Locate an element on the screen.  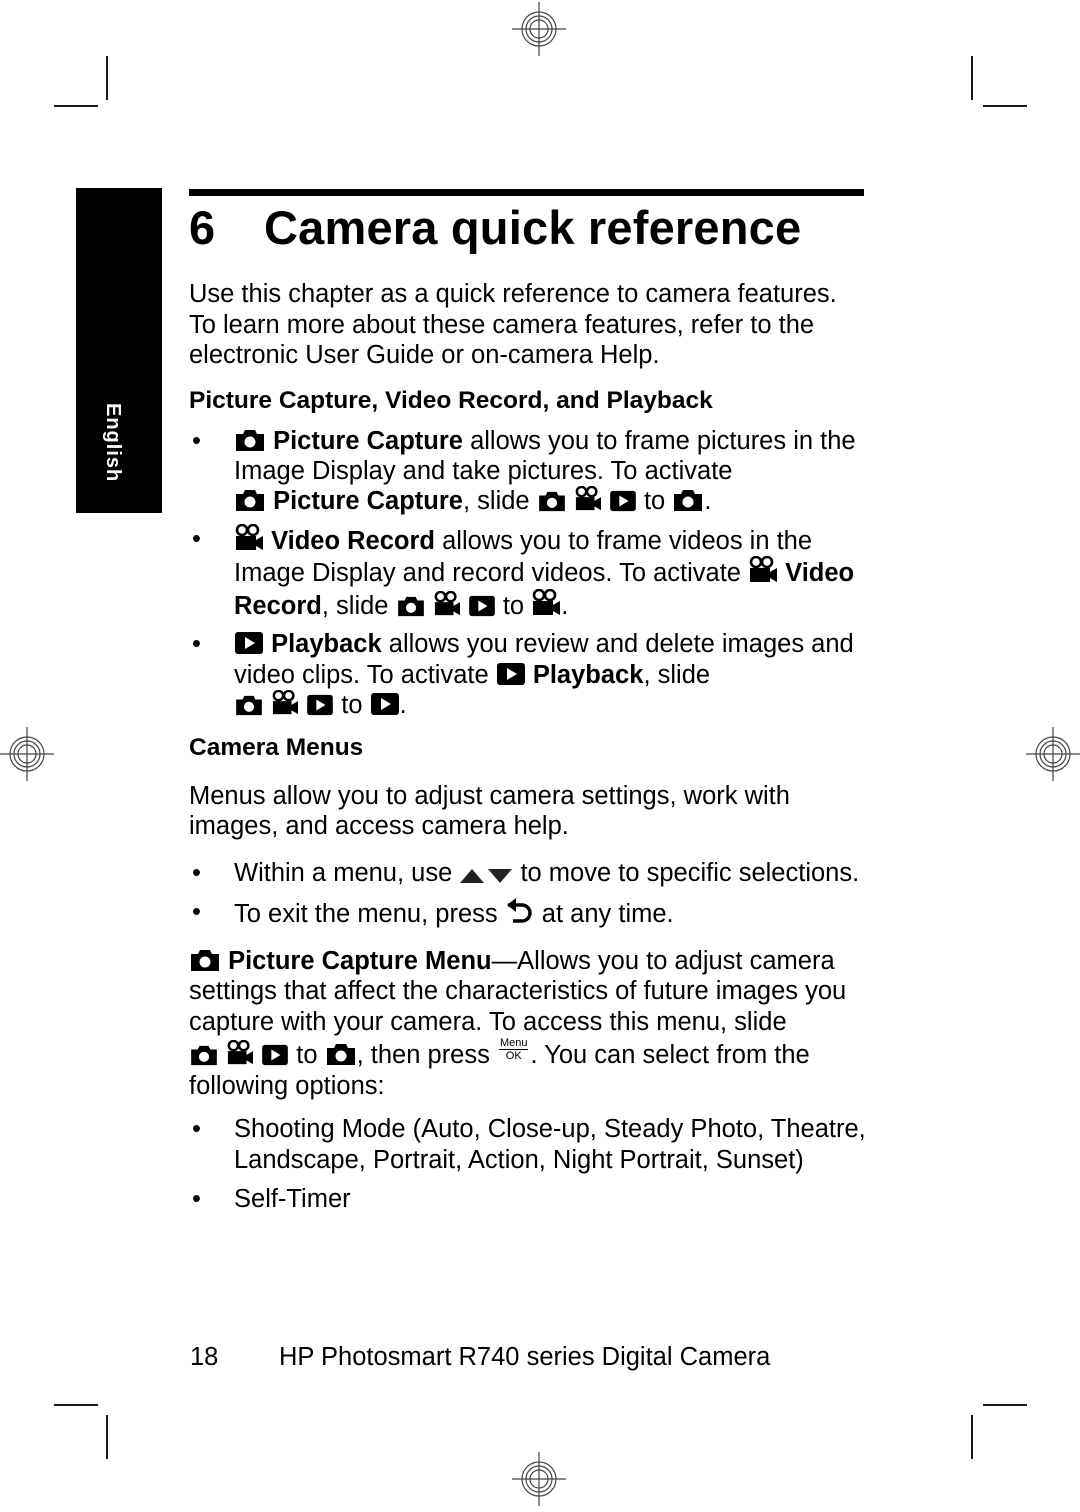
language-tab: English is located at coordinates (119, 350).